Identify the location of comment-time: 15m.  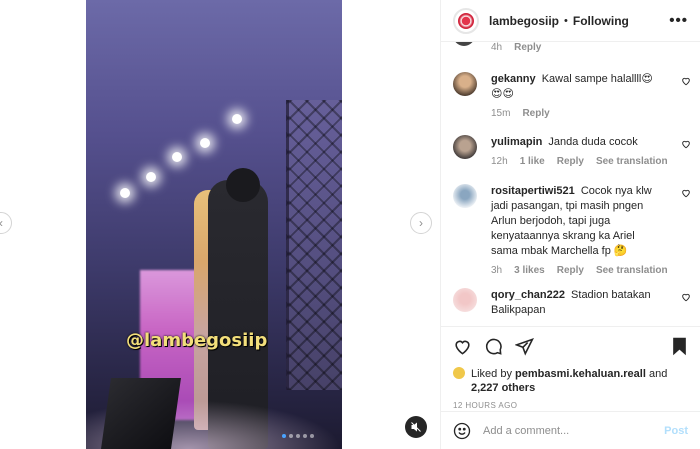
(501, 113).